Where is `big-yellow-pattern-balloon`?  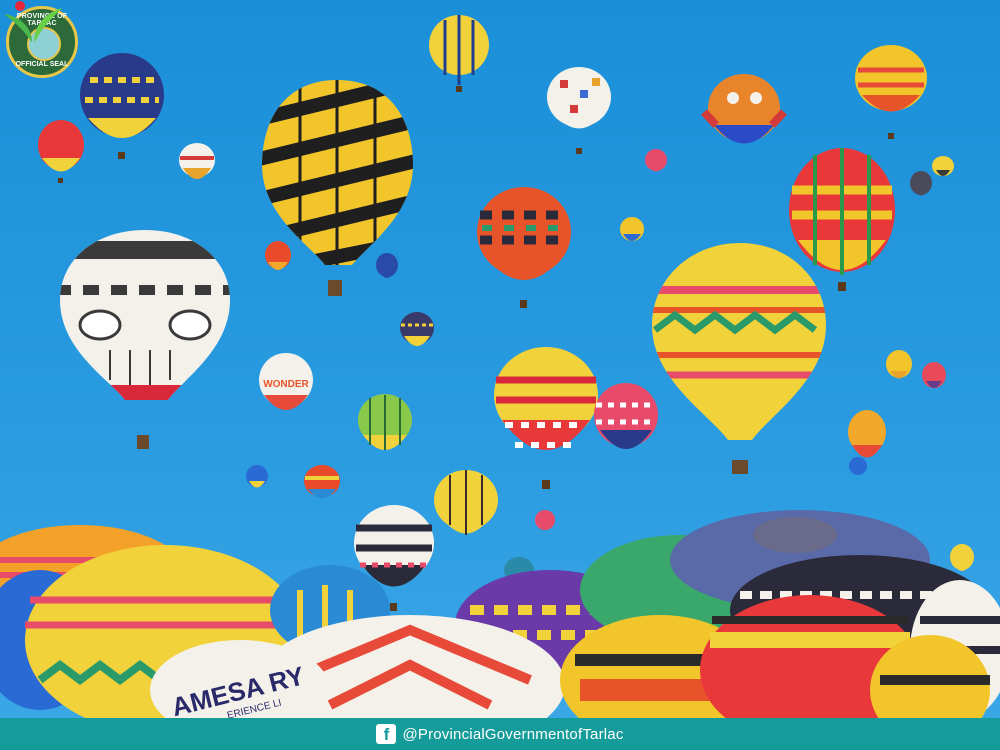 big-yellow-pattern-balloon is located at coordinates (739, 341).